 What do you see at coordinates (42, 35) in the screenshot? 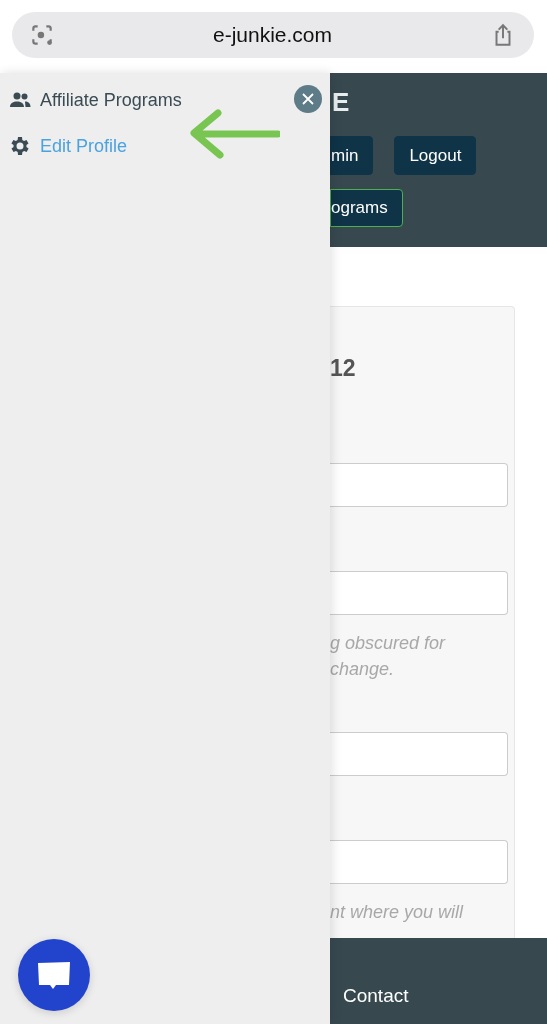
I see `camera-search-icon` at bounding box center [42, 35].